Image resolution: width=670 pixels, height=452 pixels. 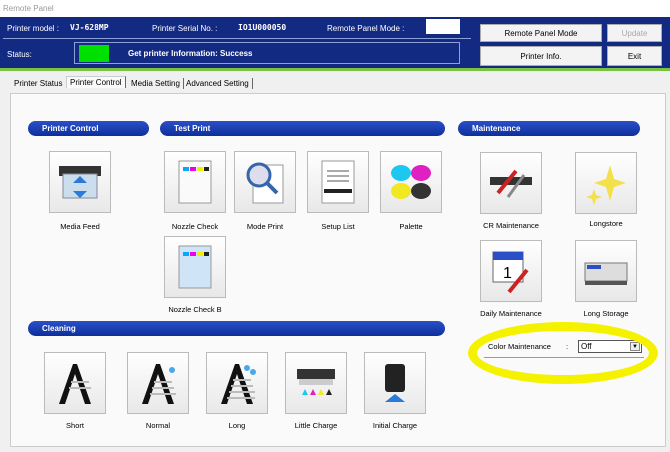 I want to click on tab-media-setting: Media Setting, so click(x=156, y=83).